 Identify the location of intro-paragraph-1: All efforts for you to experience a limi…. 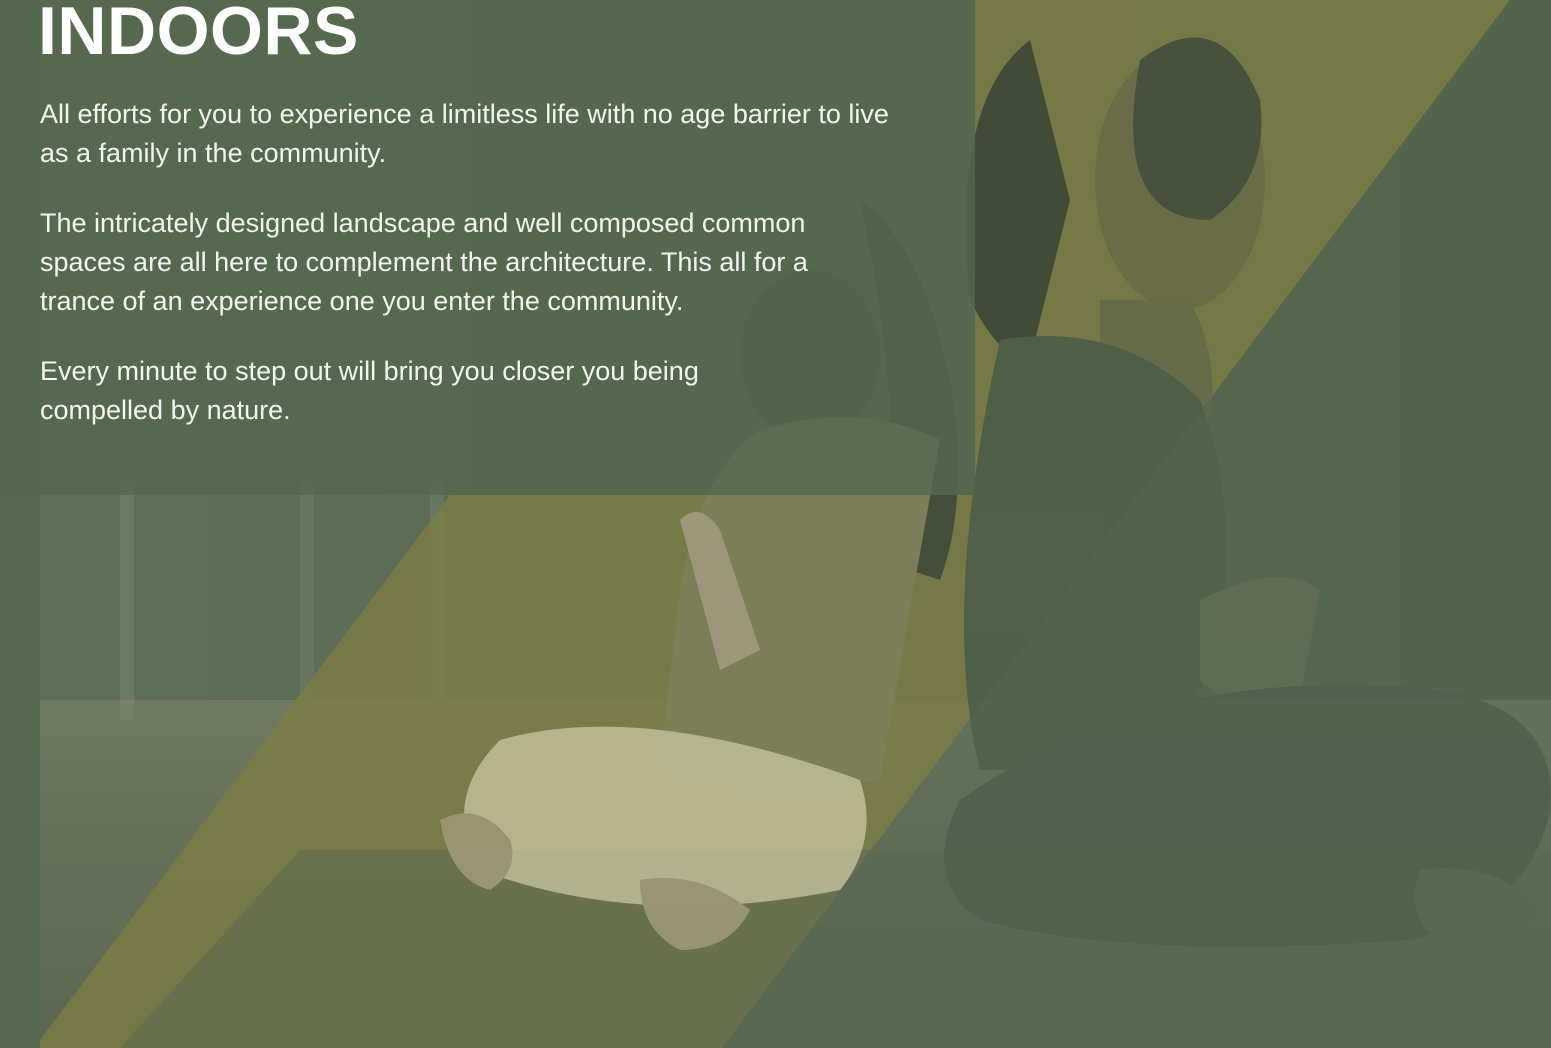
(464, 133).